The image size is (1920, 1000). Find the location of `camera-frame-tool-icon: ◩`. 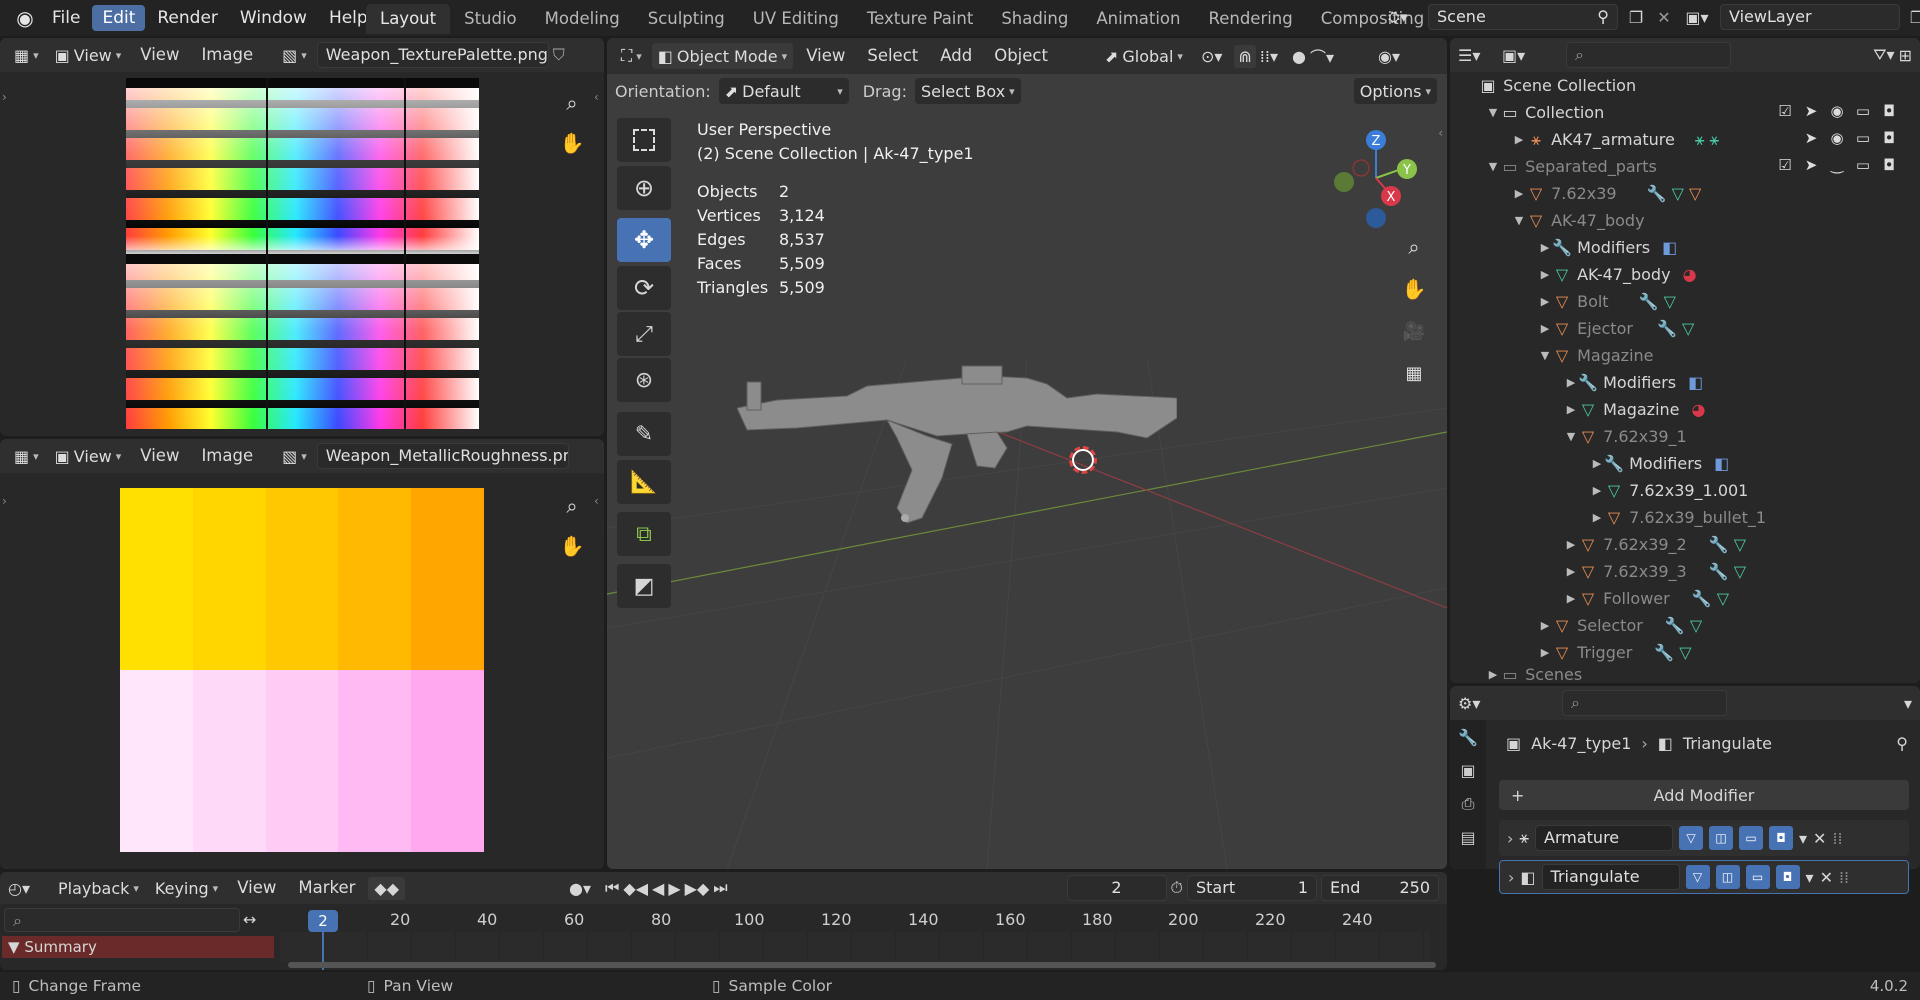

camera-frame-tool-icon: ◩ is located at coordinates (644, 586).